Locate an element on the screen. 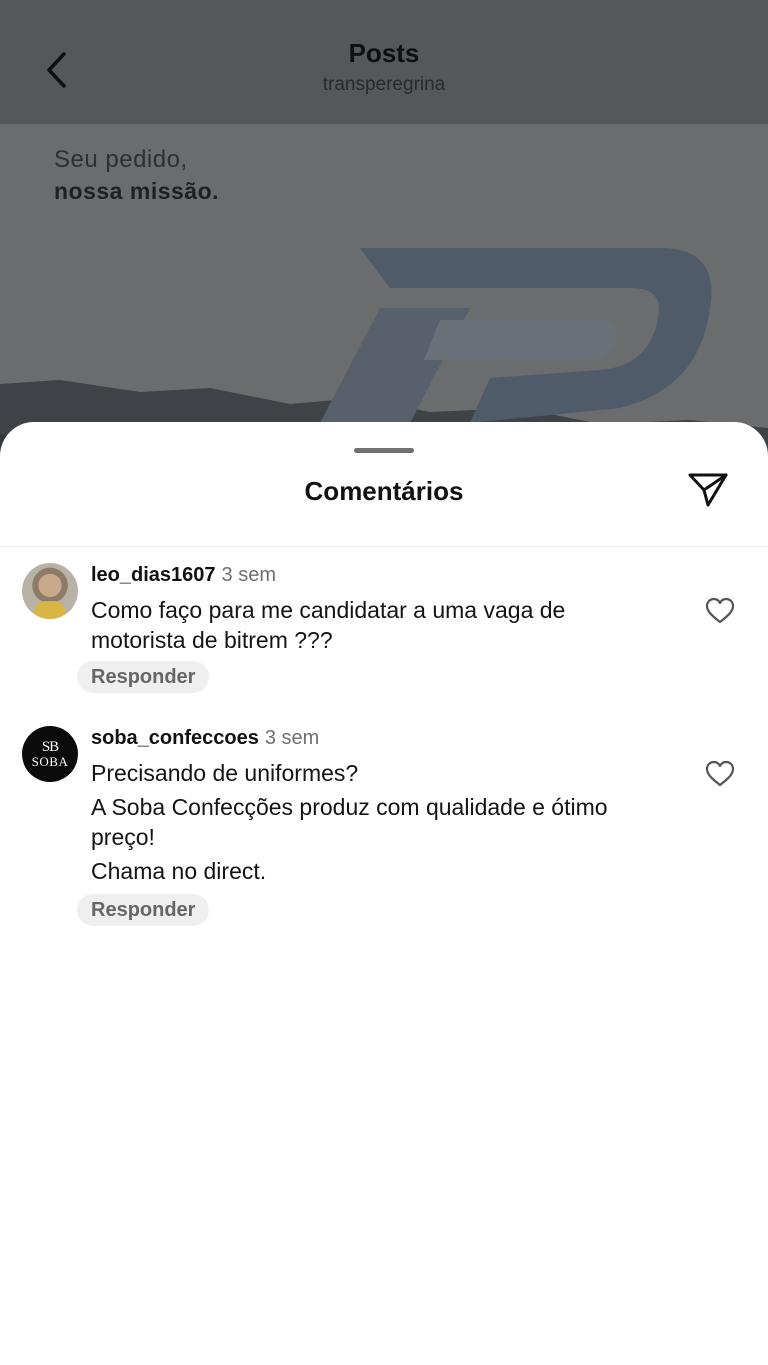 Image resolution: width=768 pixels, height=1365 pixels. comment-line: preço! is located at coordinates (123, 837).